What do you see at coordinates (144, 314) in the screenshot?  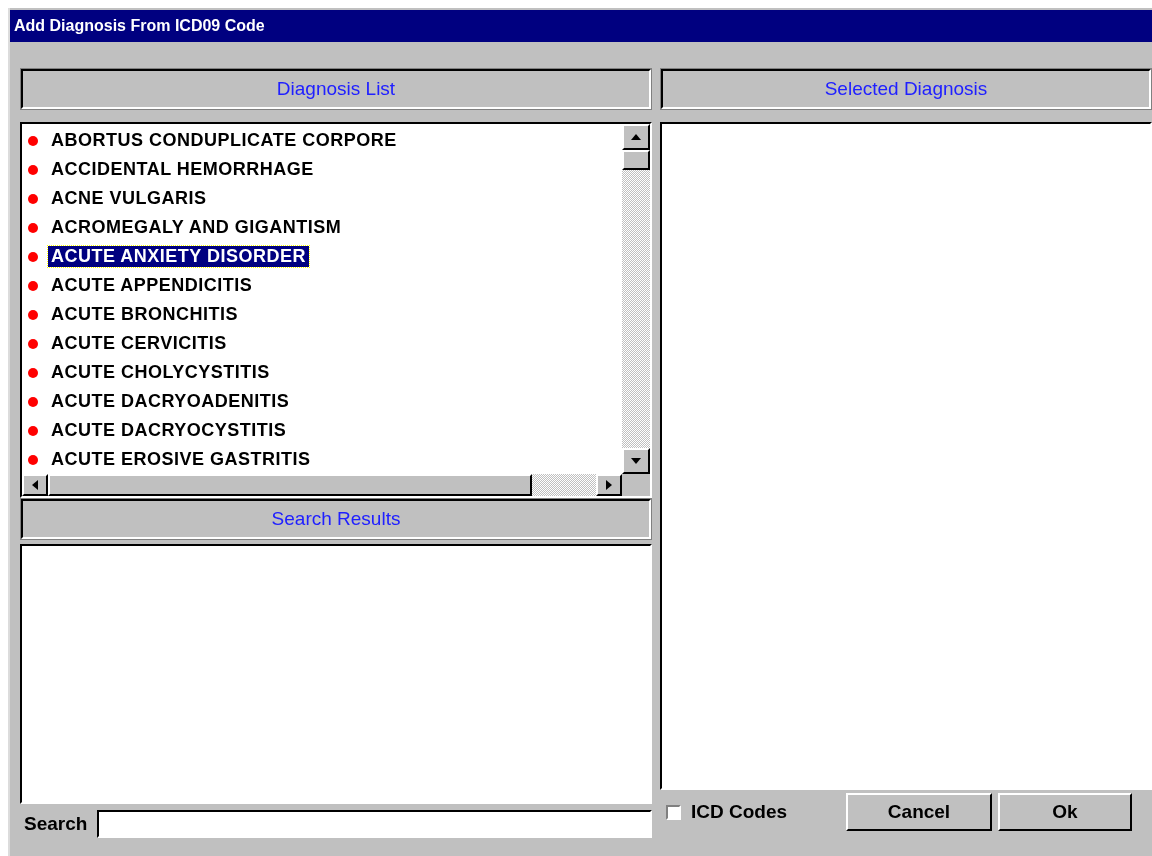 I see `list-item: ACUTE BRONCHITIS` at bounding box center [144, 314].